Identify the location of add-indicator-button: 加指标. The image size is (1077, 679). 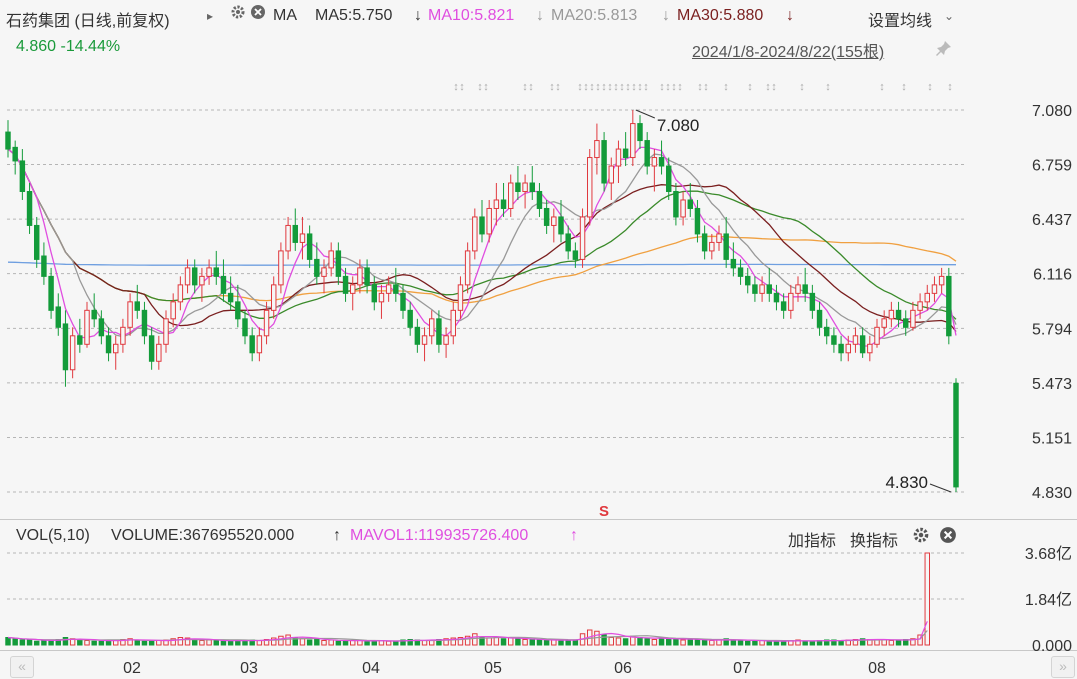
(812, 539).